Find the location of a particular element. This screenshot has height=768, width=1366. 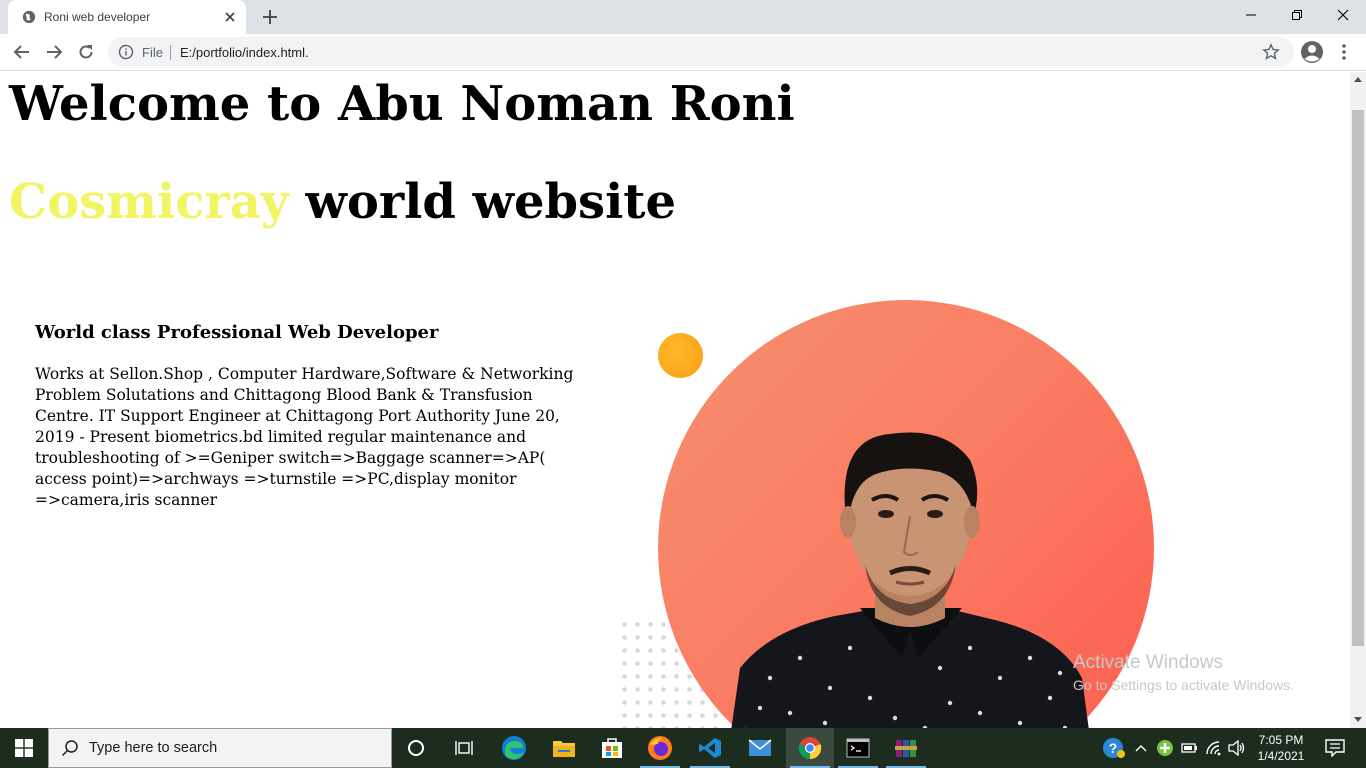

edge-browser-icon is located at coordinates (514, 748).